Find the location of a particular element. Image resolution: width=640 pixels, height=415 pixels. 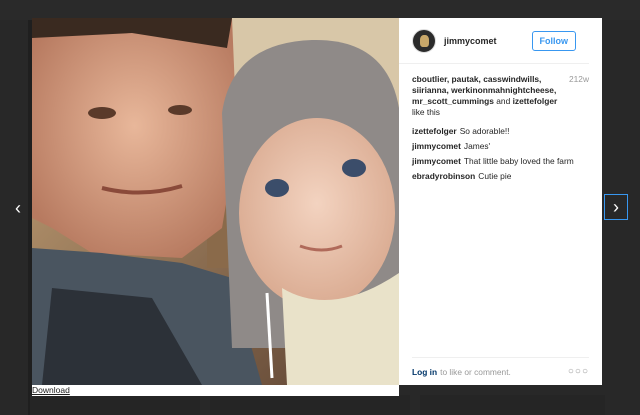

comment-text: So adorable!! is located at coordinates (484, 131).